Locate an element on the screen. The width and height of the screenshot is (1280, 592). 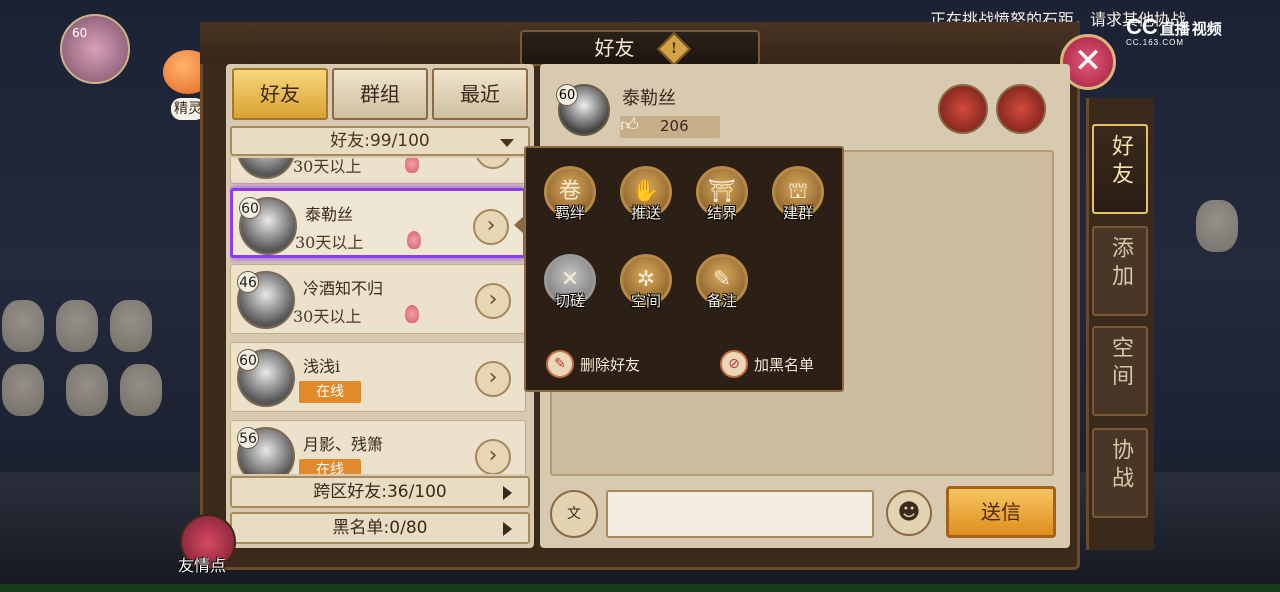
menu-barrier: ⛩ 结界 is located at coordinates (722, 201).